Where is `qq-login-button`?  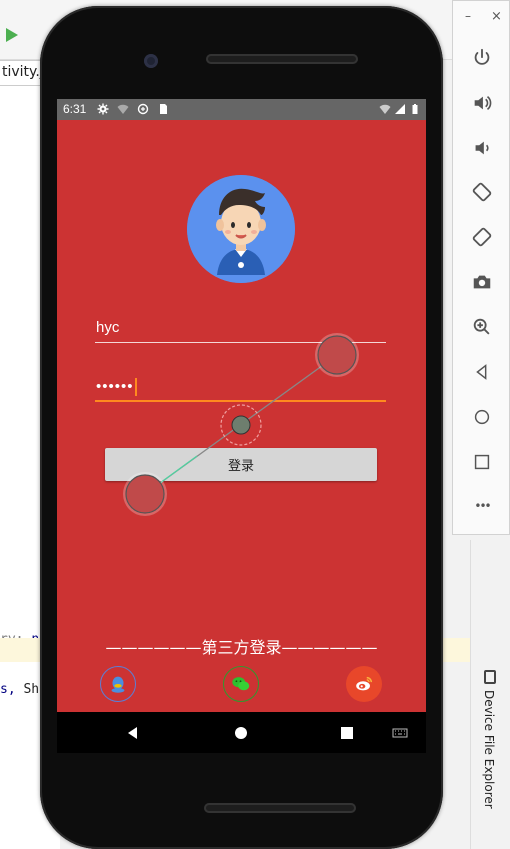 qq-login-button is located at coordinates (118, 684).